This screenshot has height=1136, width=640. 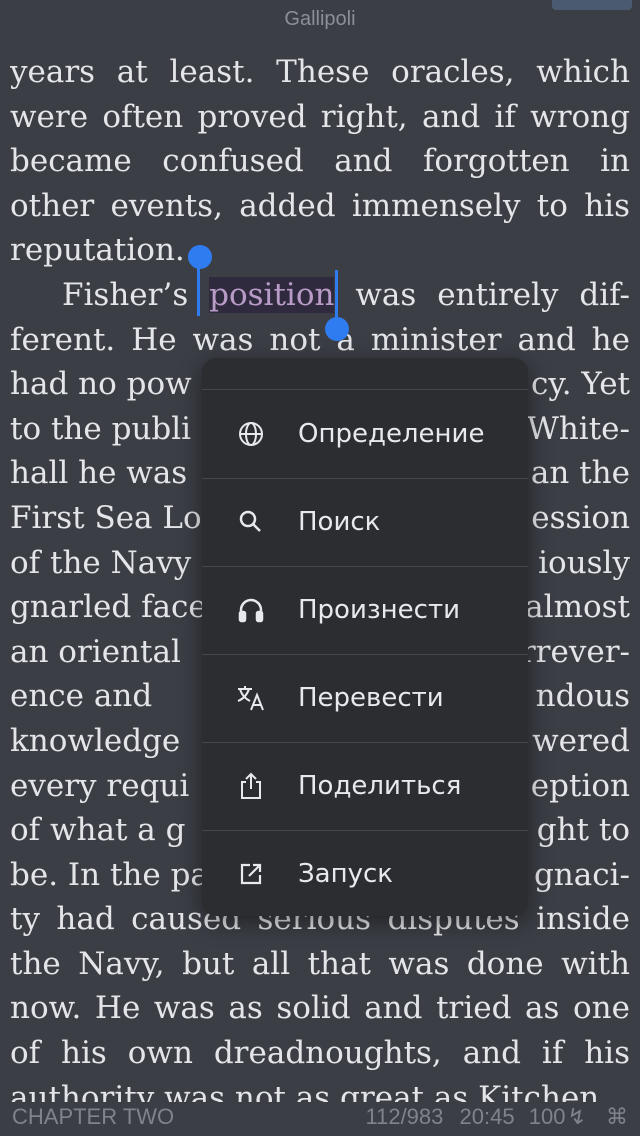 I want to click on text-line: reputation., so click(x=97, y=250).